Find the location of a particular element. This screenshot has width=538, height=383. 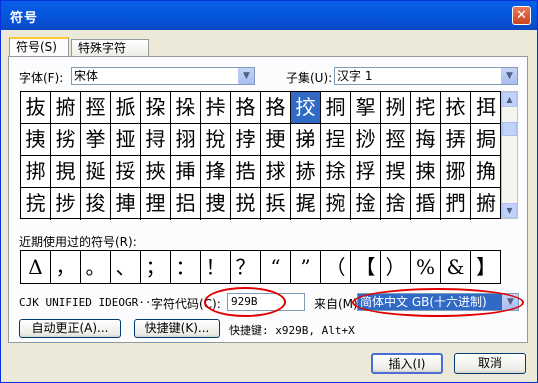

symbol-cell: 捦 is located at coordinates (366, 204).